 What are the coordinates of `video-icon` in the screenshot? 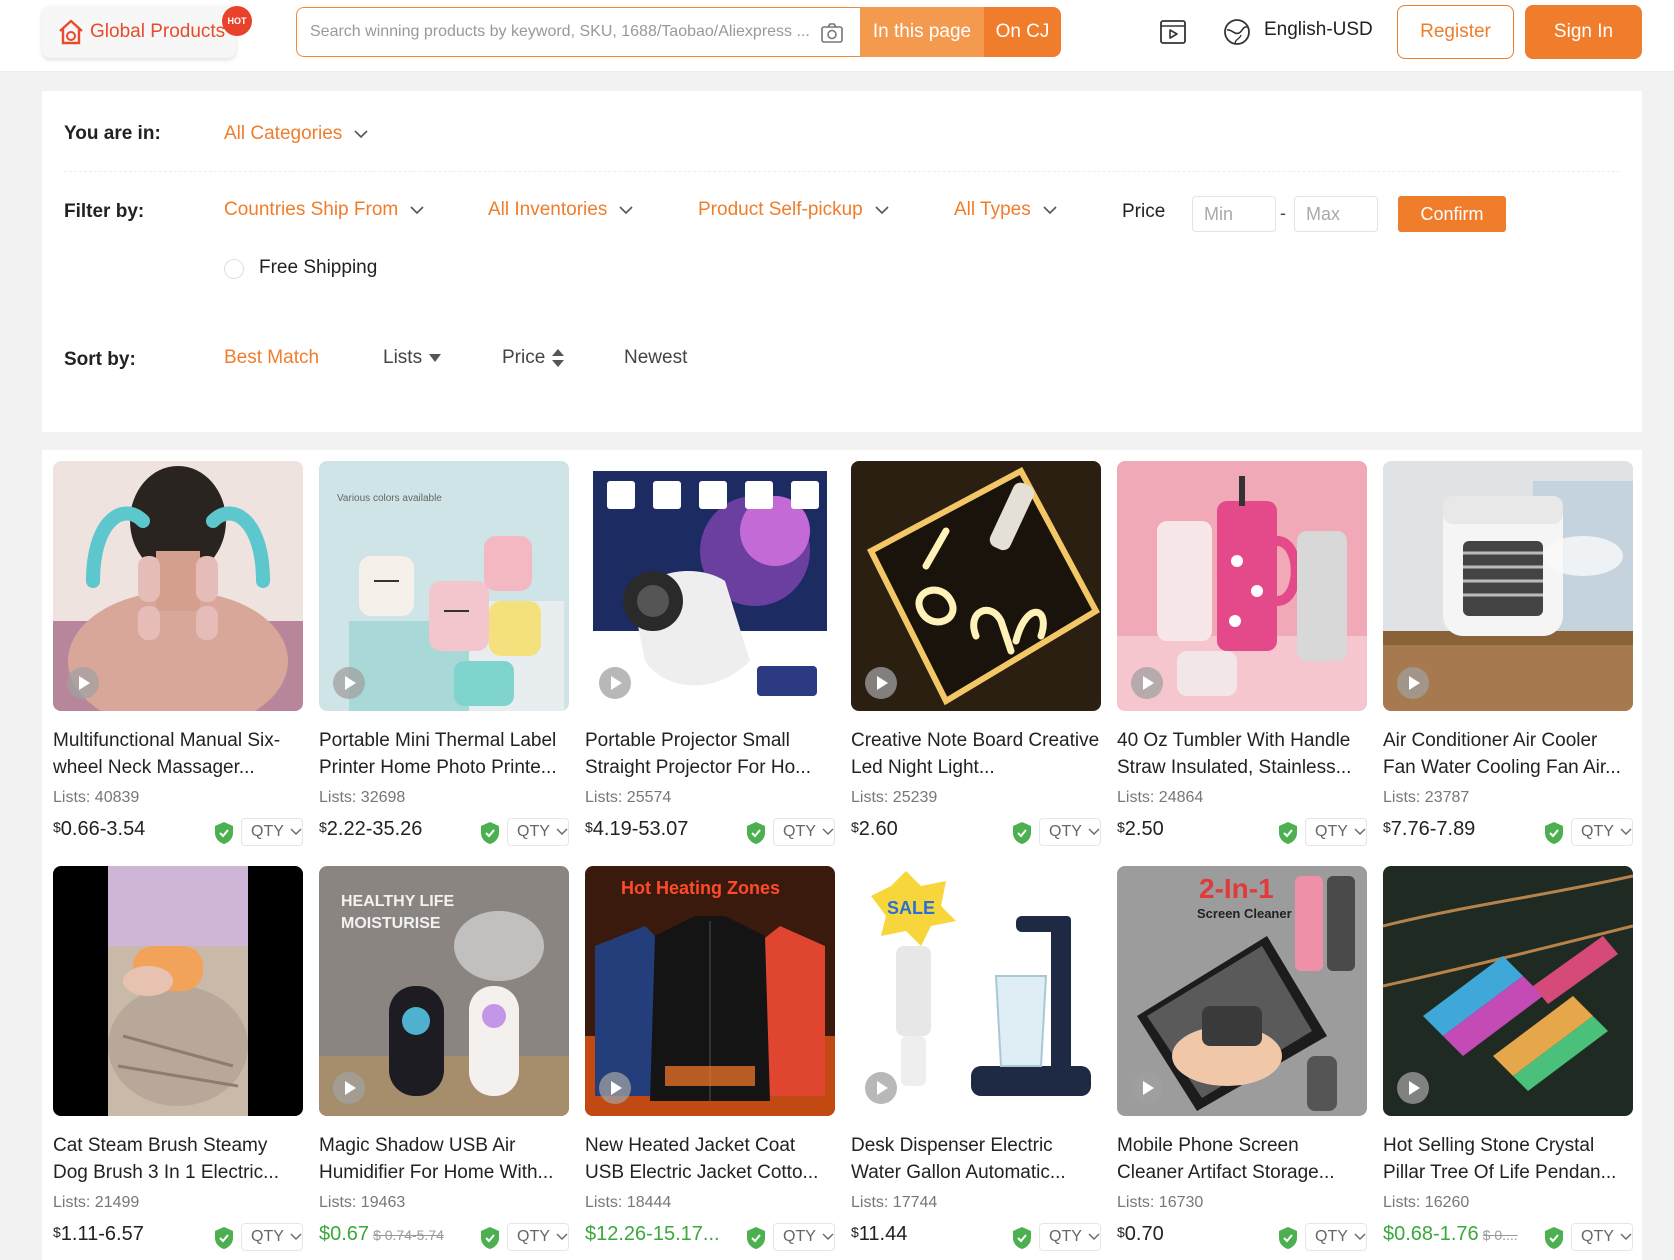 It's located at (1173, 32).